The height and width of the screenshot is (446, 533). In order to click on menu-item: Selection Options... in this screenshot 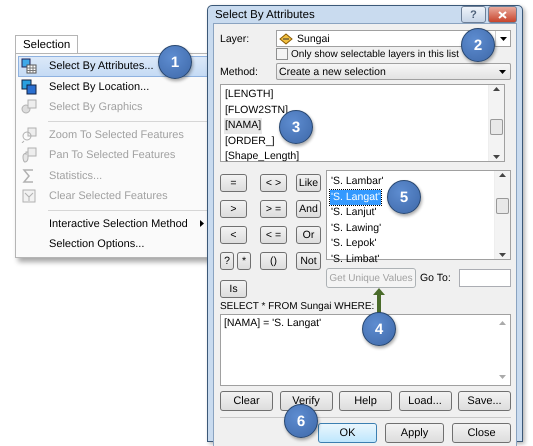, I will do `click(113, 244)`.